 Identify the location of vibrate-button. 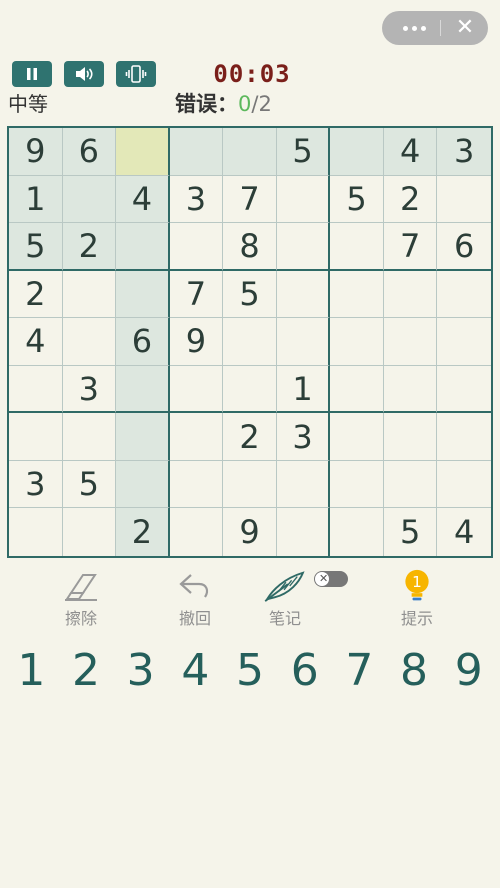
(136, 74).